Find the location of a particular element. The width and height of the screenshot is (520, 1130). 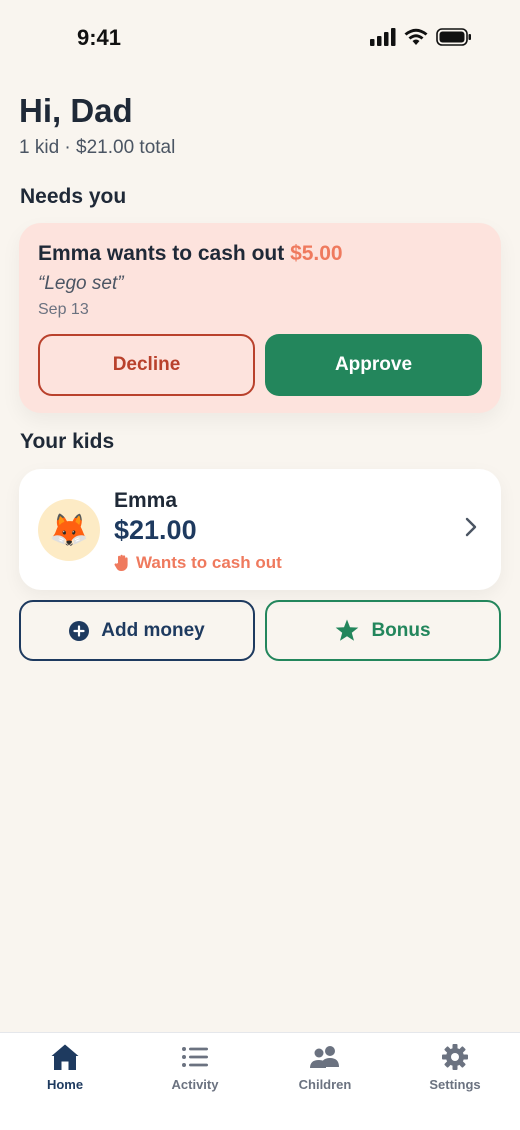

add-money-button: Add money is located at coordinates (137, 630).